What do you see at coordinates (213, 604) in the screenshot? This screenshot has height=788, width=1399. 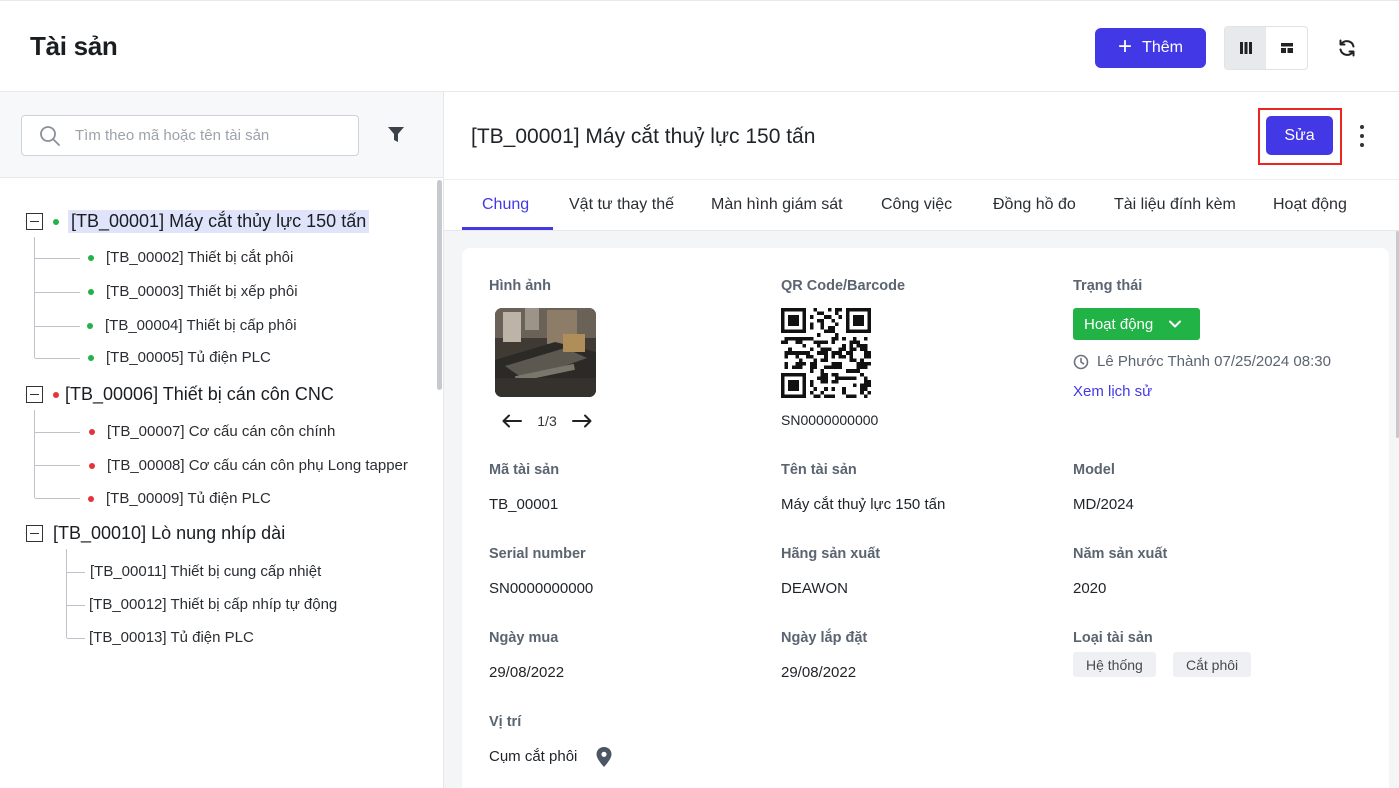 I see `tree-node-tb00012: [TB_00012] Thiết bị cấp nhíp tự động` at bounding box center [213, 604].